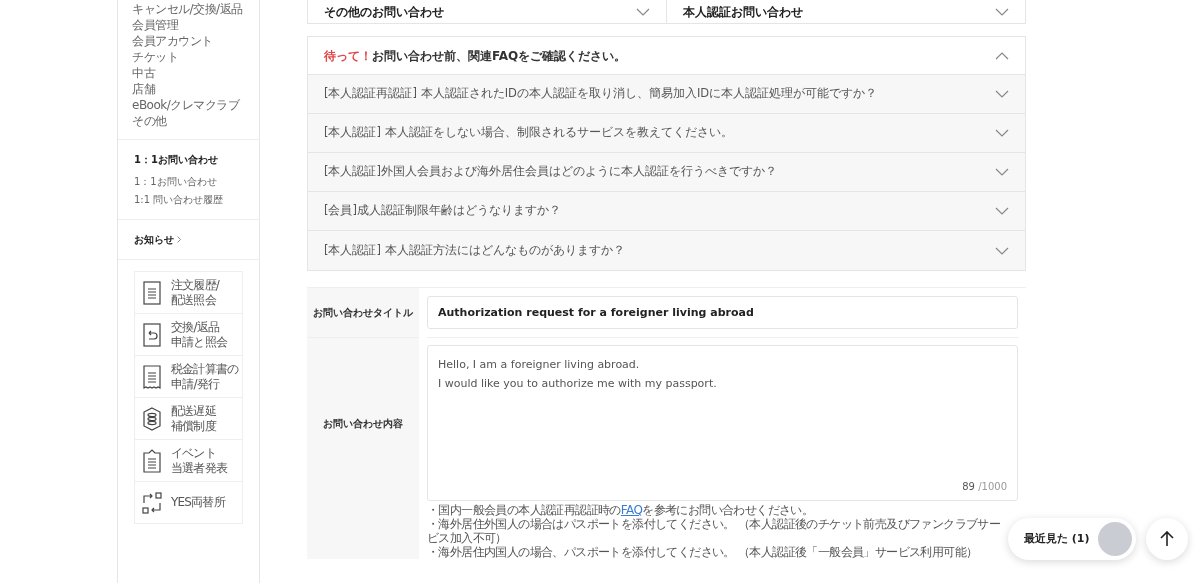  I want to click on title-input: Authorization request for a foreigner living abroad, so click(722, 312).